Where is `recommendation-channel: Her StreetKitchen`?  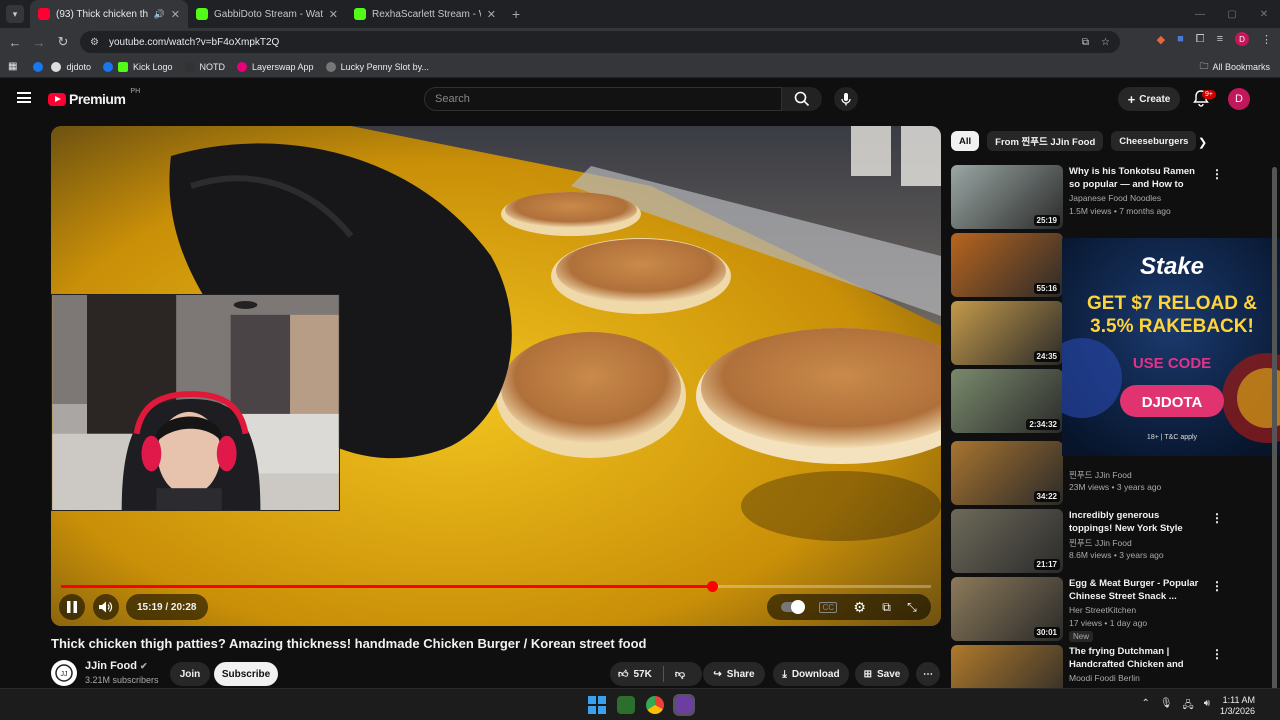
recommendation-channel: Her StreetKitchen is located at coordinates (1102, 610).